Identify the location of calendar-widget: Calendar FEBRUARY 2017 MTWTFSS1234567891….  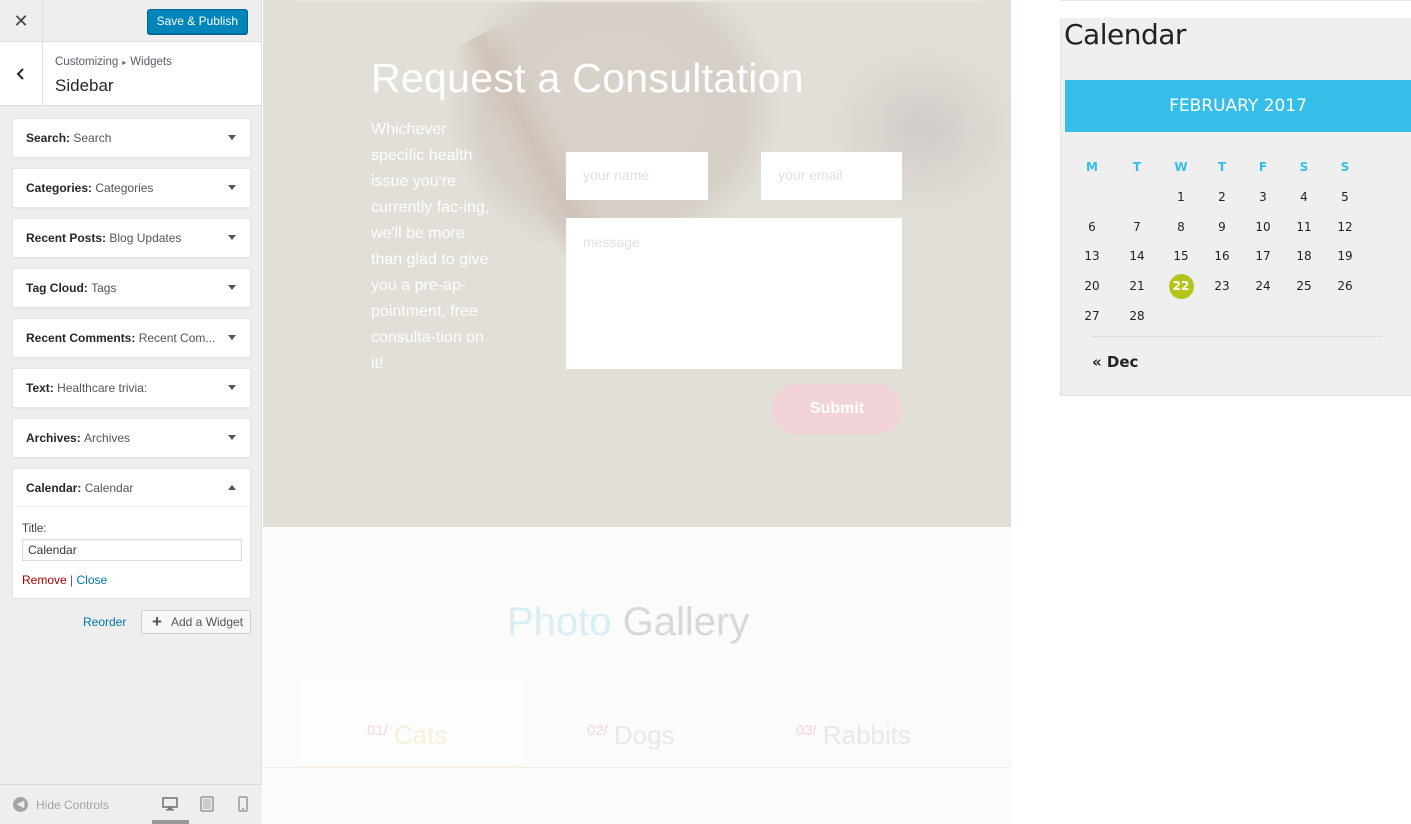
(1235, 207).